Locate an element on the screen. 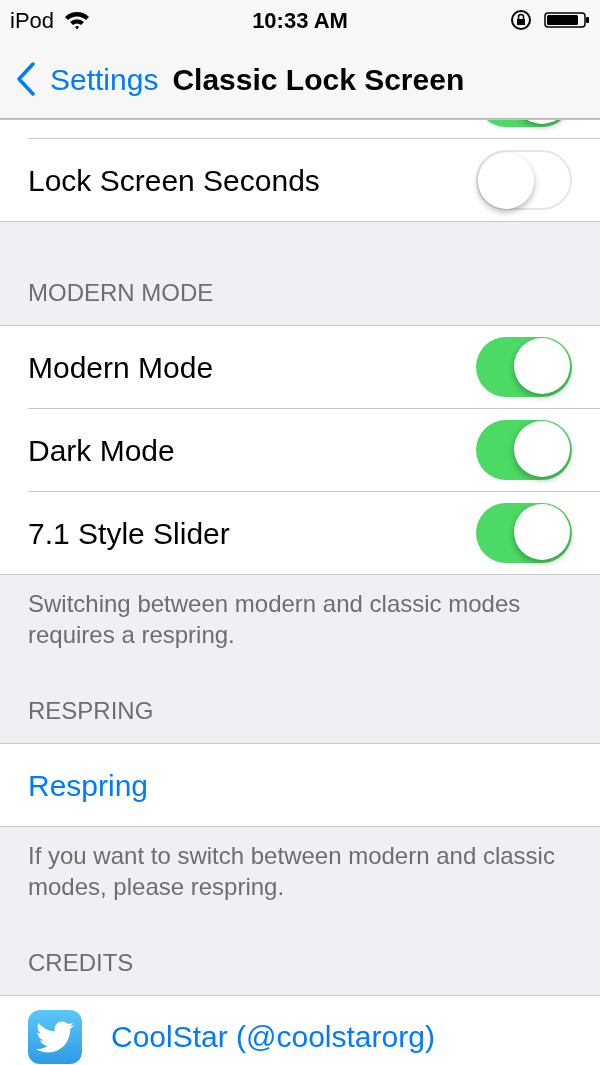 This screenshot has width=600, height=1065. setting-label: Lock Screen Seconds is located at coordinates (174, 180).